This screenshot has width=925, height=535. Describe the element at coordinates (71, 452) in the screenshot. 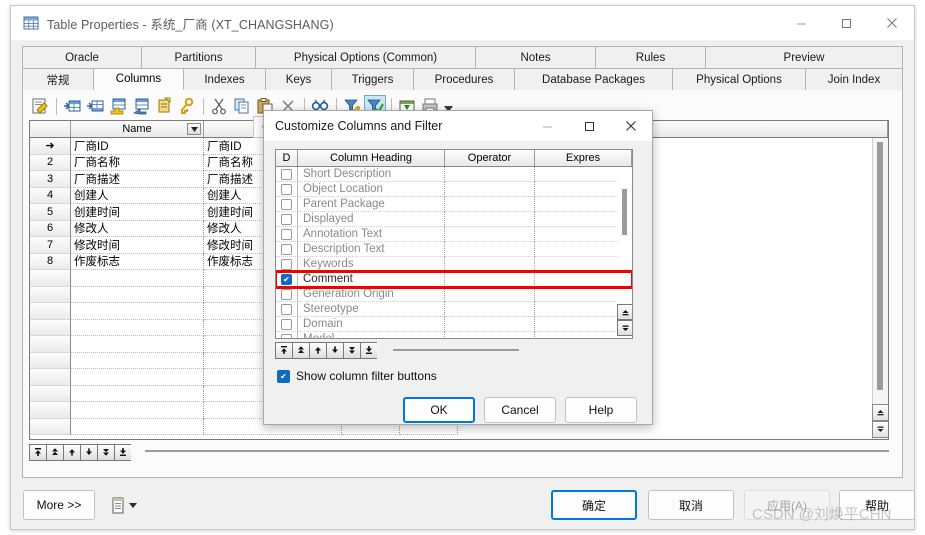

I see `nav-up-button` at that location.